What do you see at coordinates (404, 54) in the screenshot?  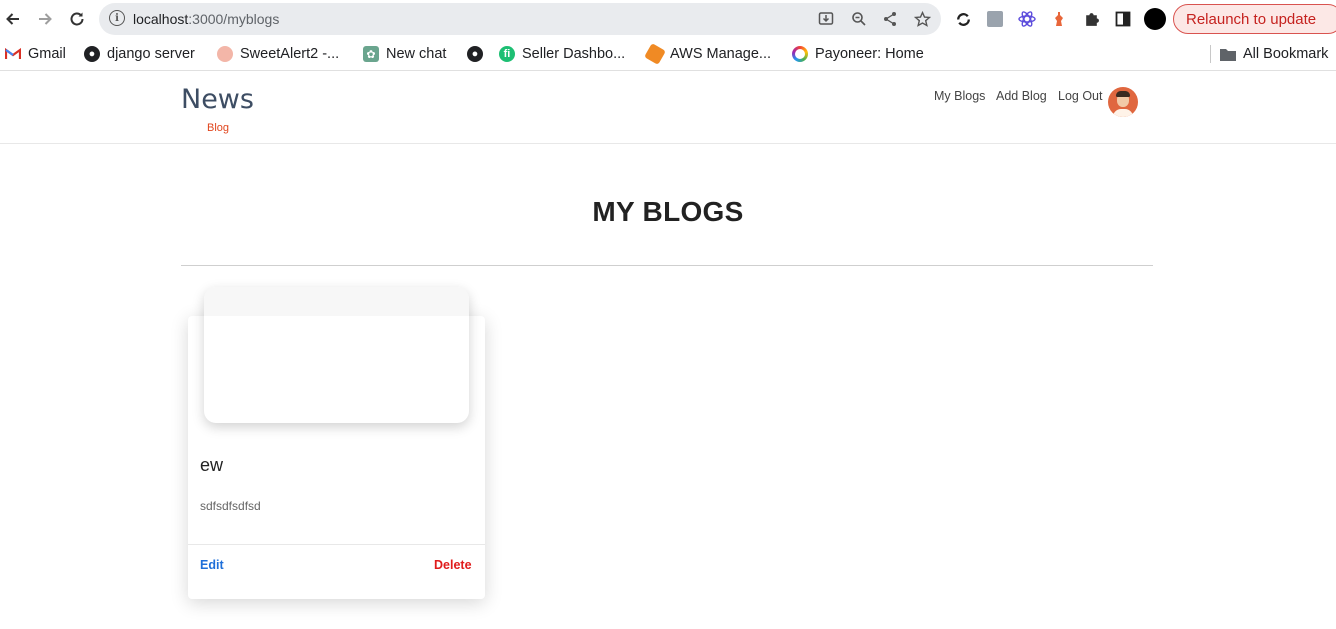 I see `bookmark-new-chat: ✿ New chat` at bounding box center [404, 54].